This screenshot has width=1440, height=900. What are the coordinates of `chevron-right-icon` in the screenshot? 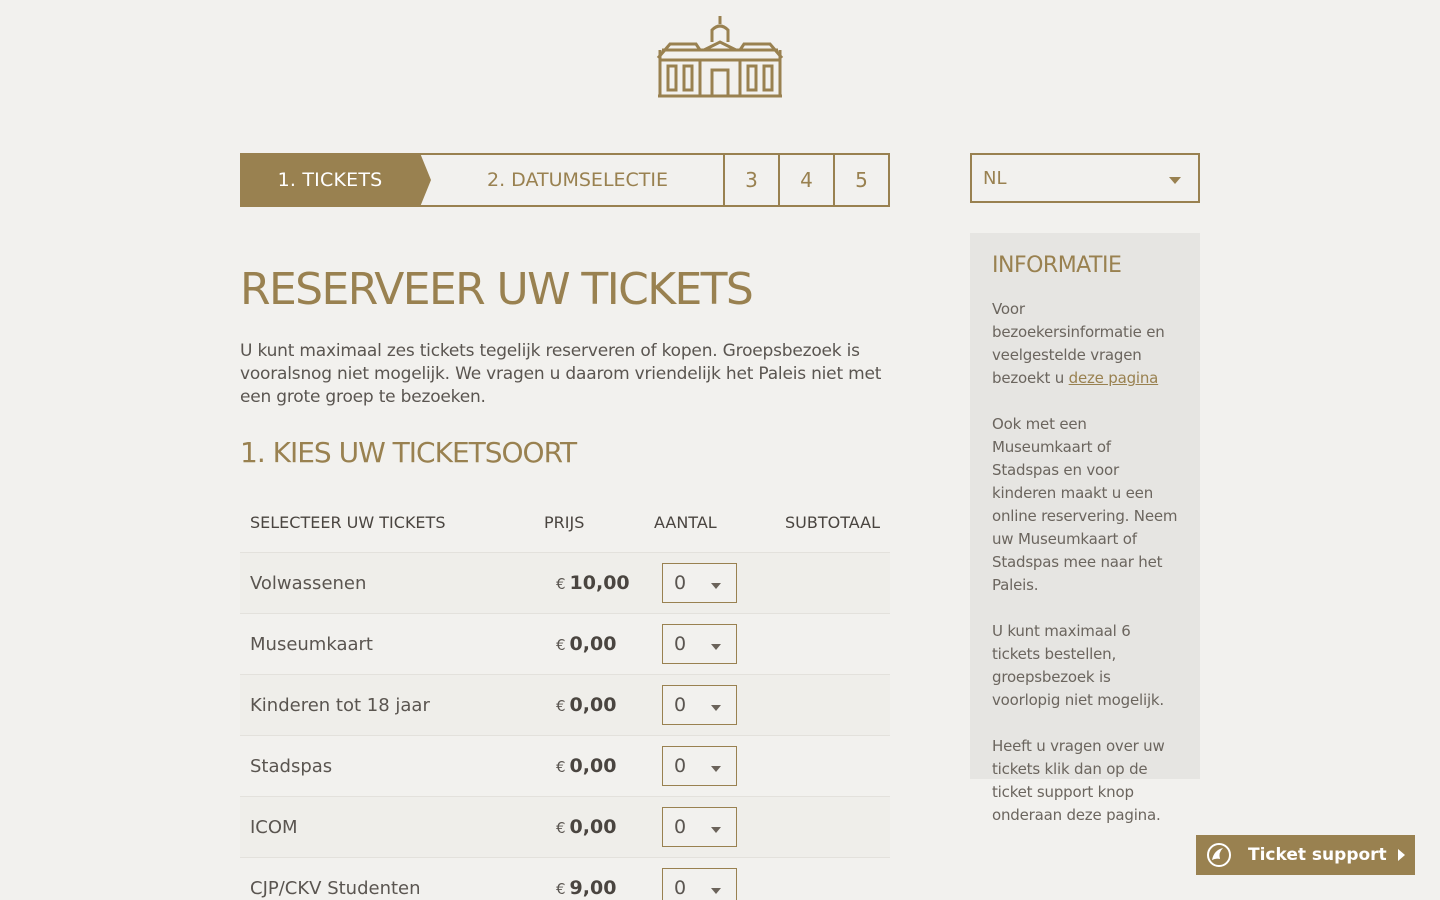 It's located at (1401, 855).